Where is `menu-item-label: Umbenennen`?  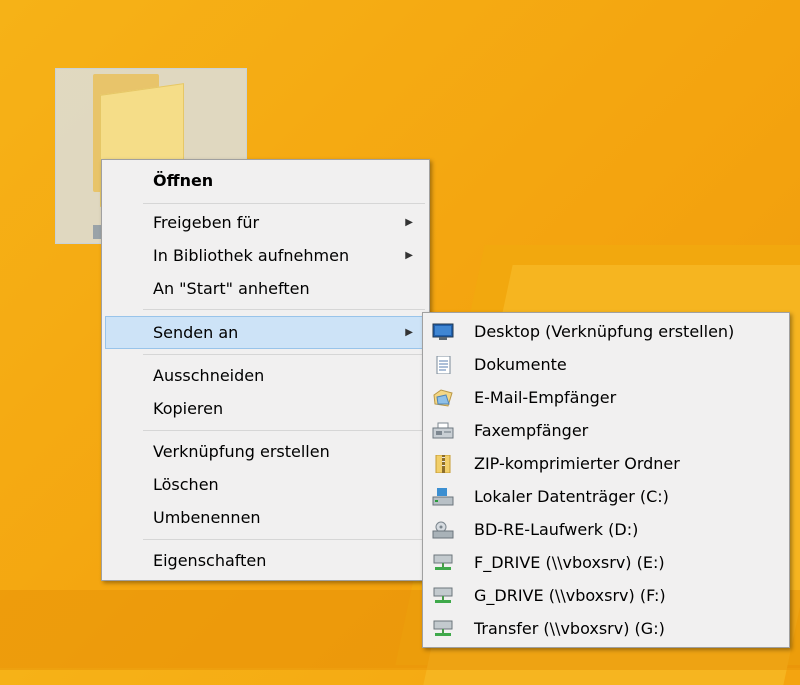 menu-item-label: Umbenennen is located at coordinates (207, 517).